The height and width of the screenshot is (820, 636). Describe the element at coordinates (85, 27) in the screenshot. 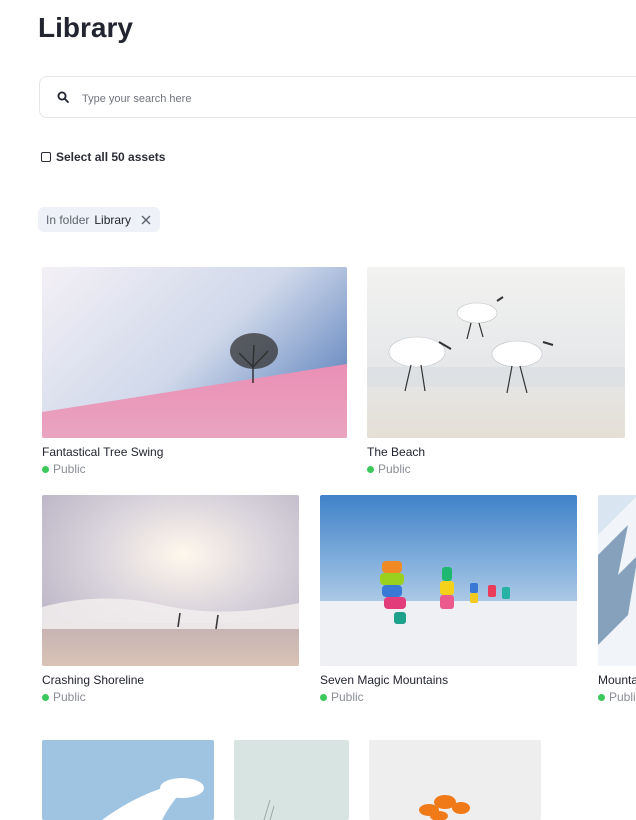

I see `page-title: Library` at that location.